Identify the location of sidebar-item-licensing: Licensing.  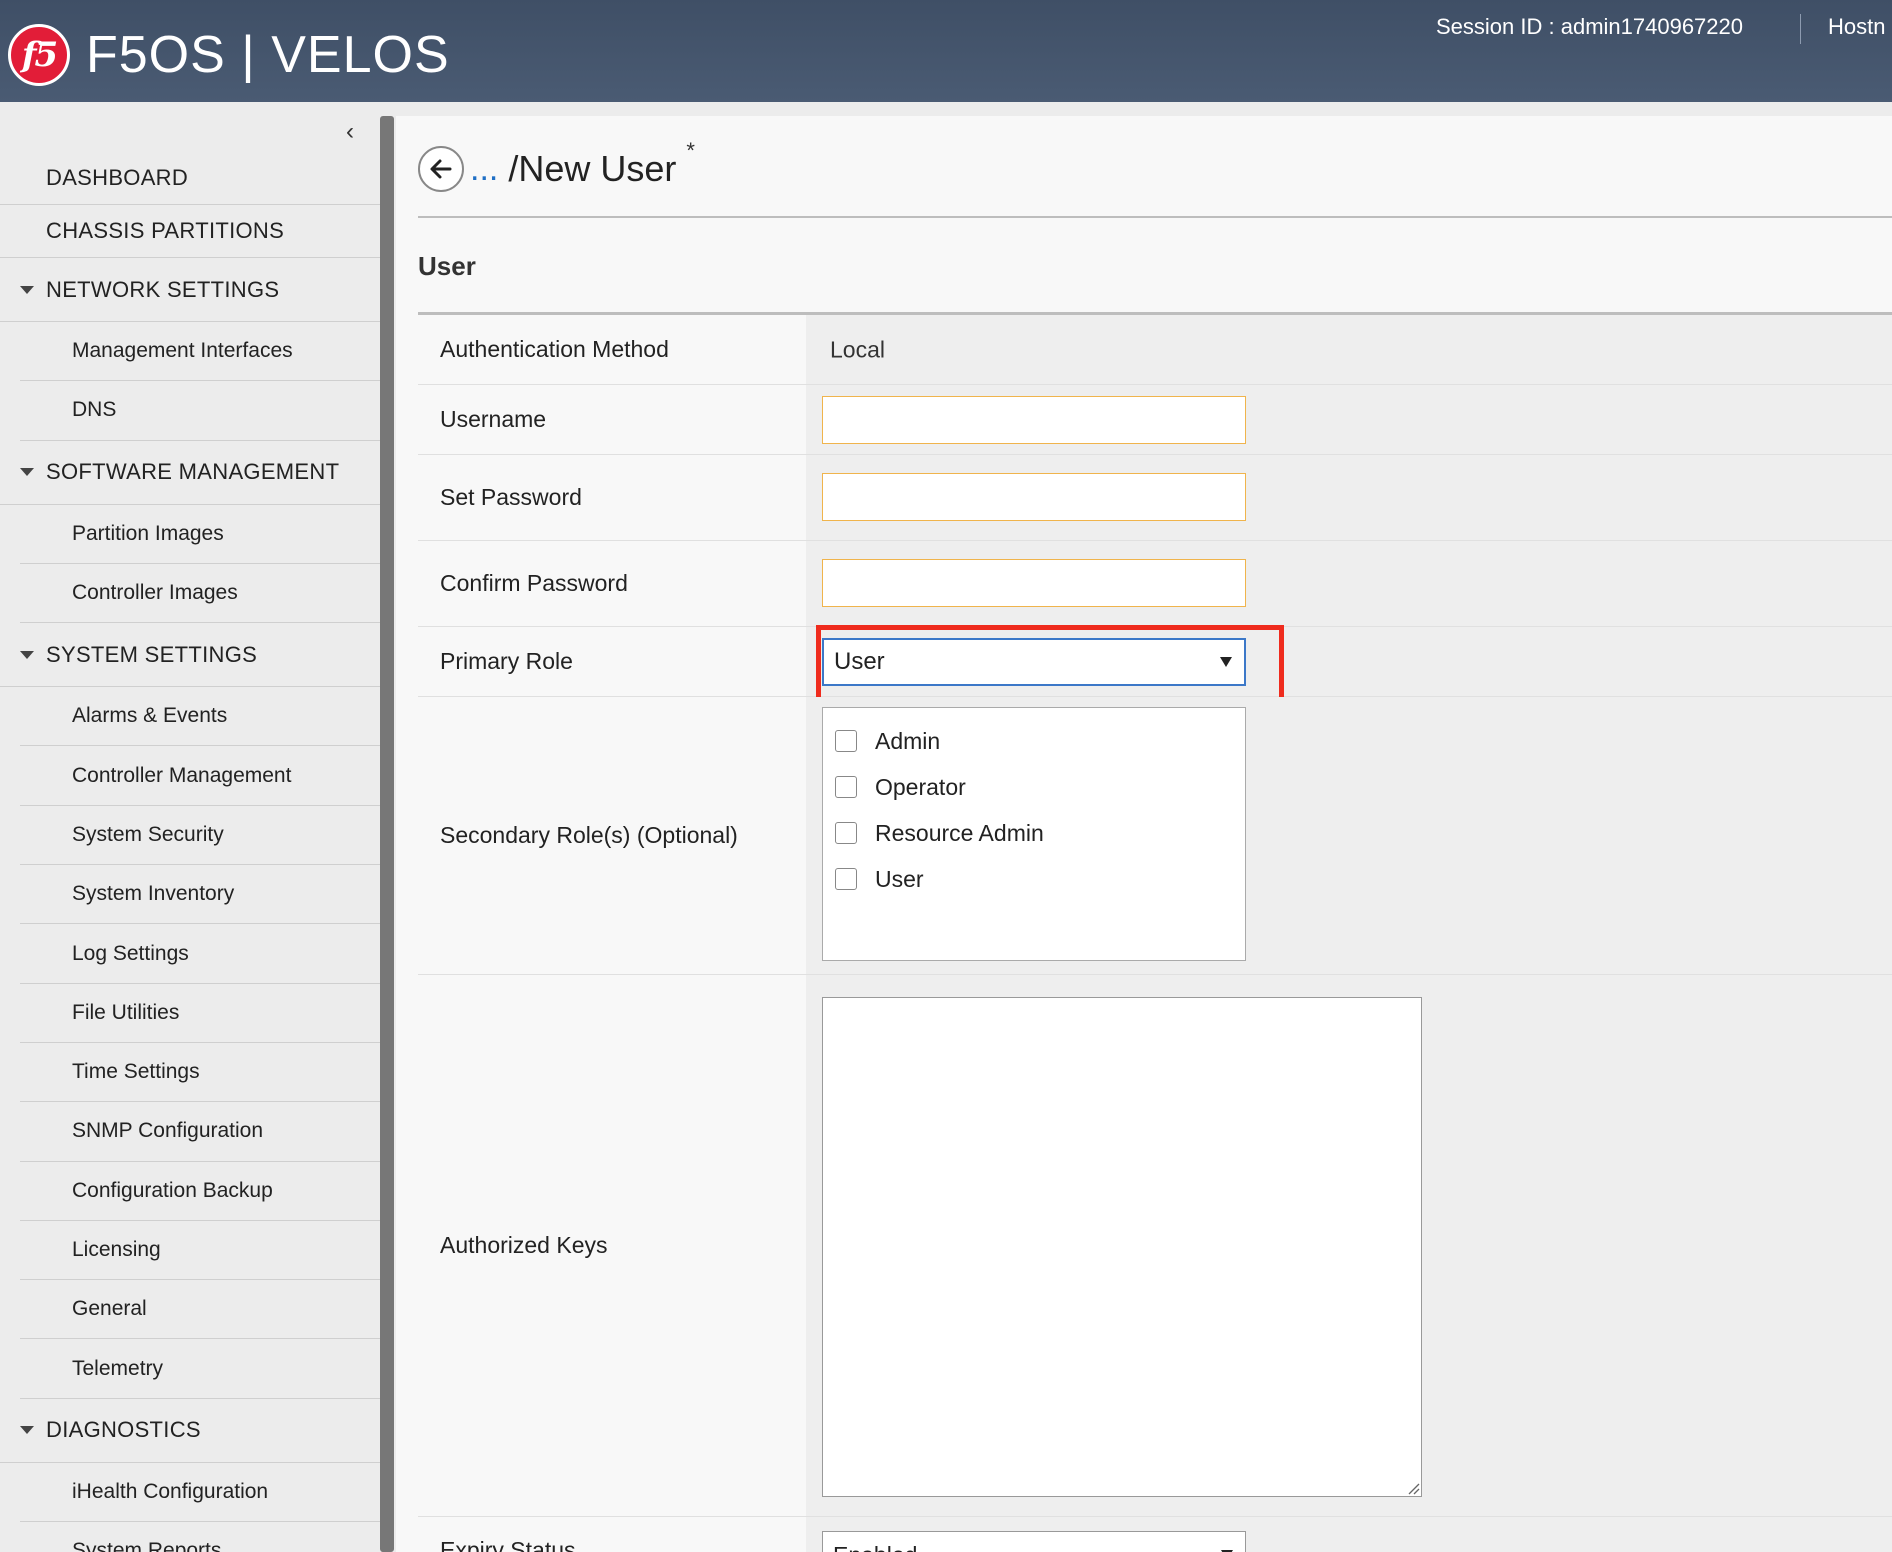
(200, 1251).